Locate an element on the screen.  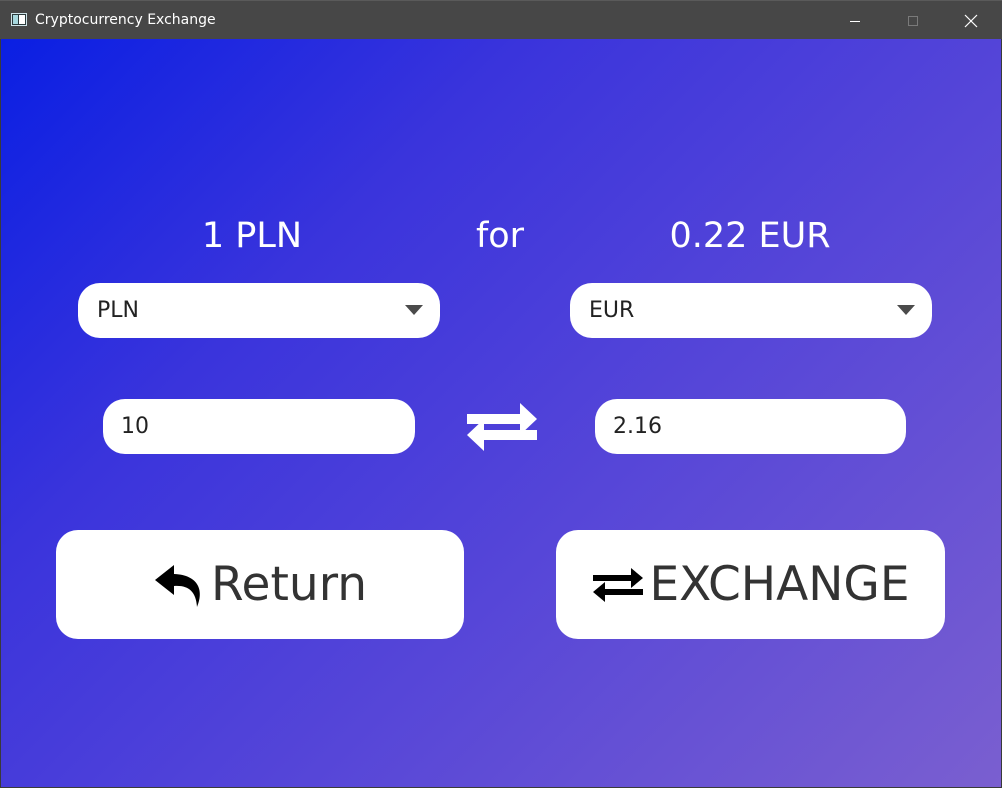
return-button: Return is located at coordinates (260, 584).